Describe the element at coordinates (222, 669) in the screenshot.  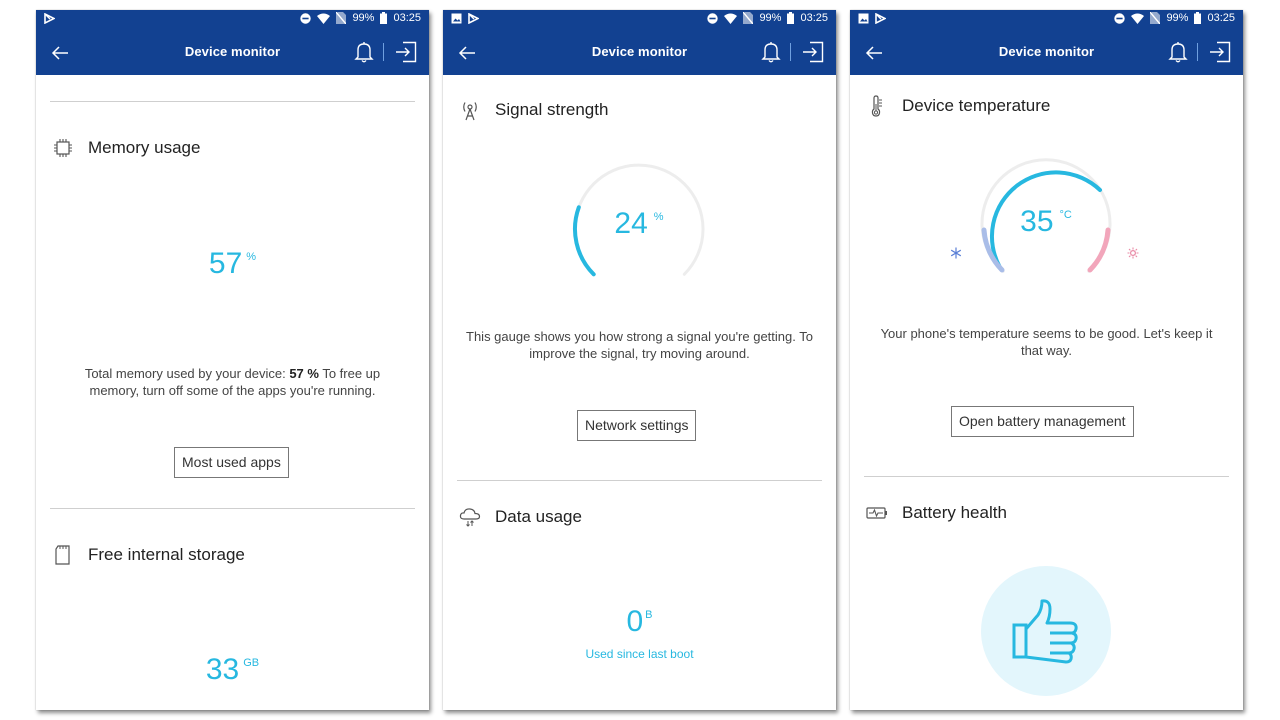
I see `storage-value-number: 33` at that location.